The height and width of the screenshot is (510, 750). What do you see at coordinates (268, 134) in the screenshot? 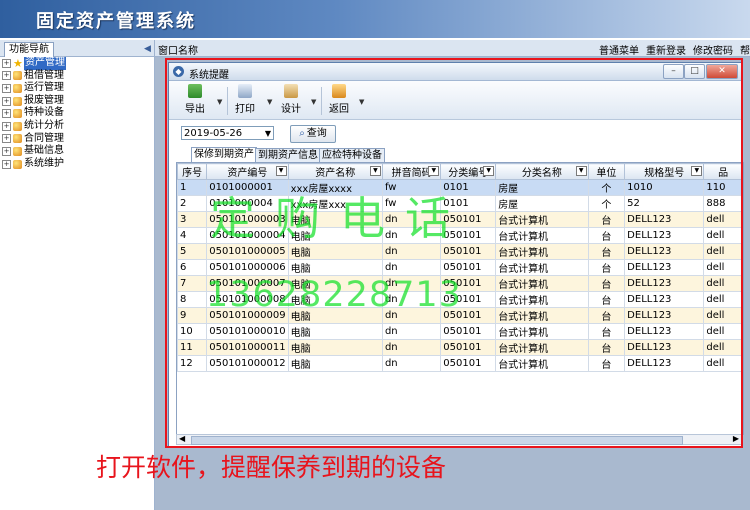
I see `date-dropdown-arrow-icon: ▼` at bounding box center [268, 134].